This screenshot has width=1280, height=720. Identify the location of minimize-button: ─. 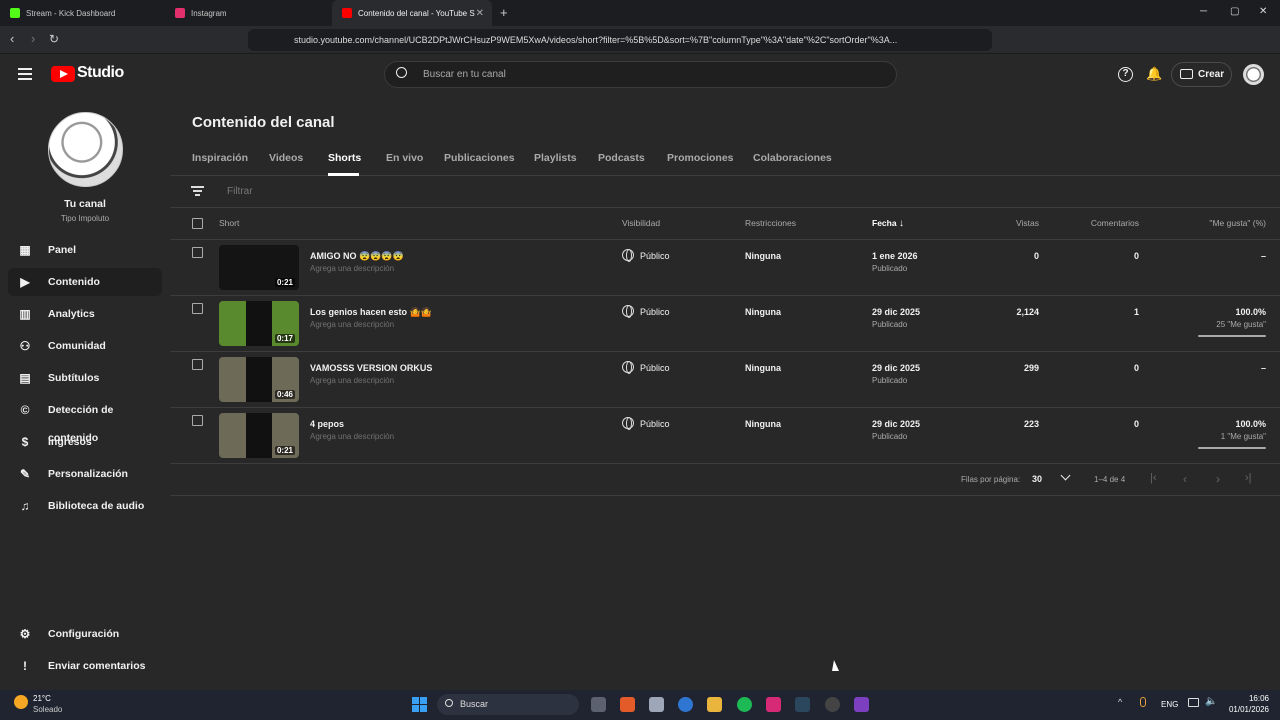
(1203, 11).